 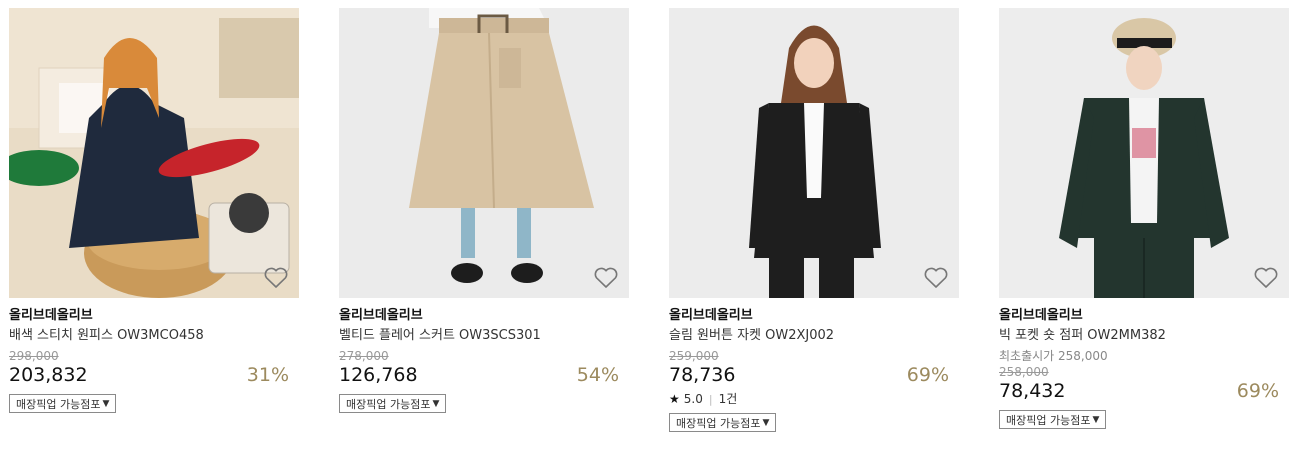 I want to click on price-row: 203,832 31%, so click(x=154, y=375).